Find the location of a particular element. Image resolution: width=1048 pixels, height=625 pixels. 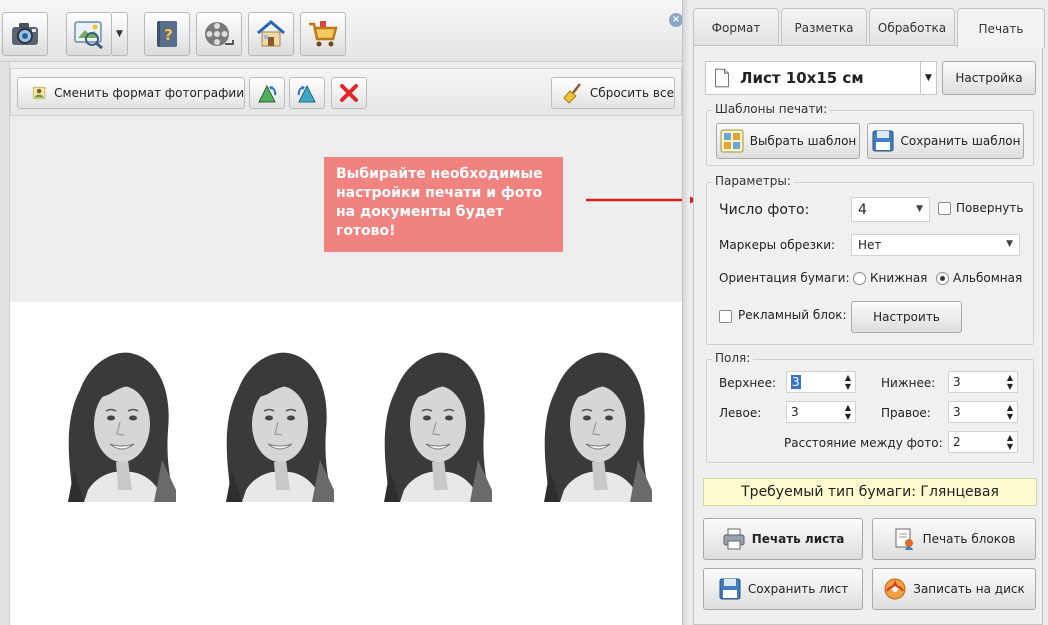

tab-print: Печать is located at coordinates (1001, 28).